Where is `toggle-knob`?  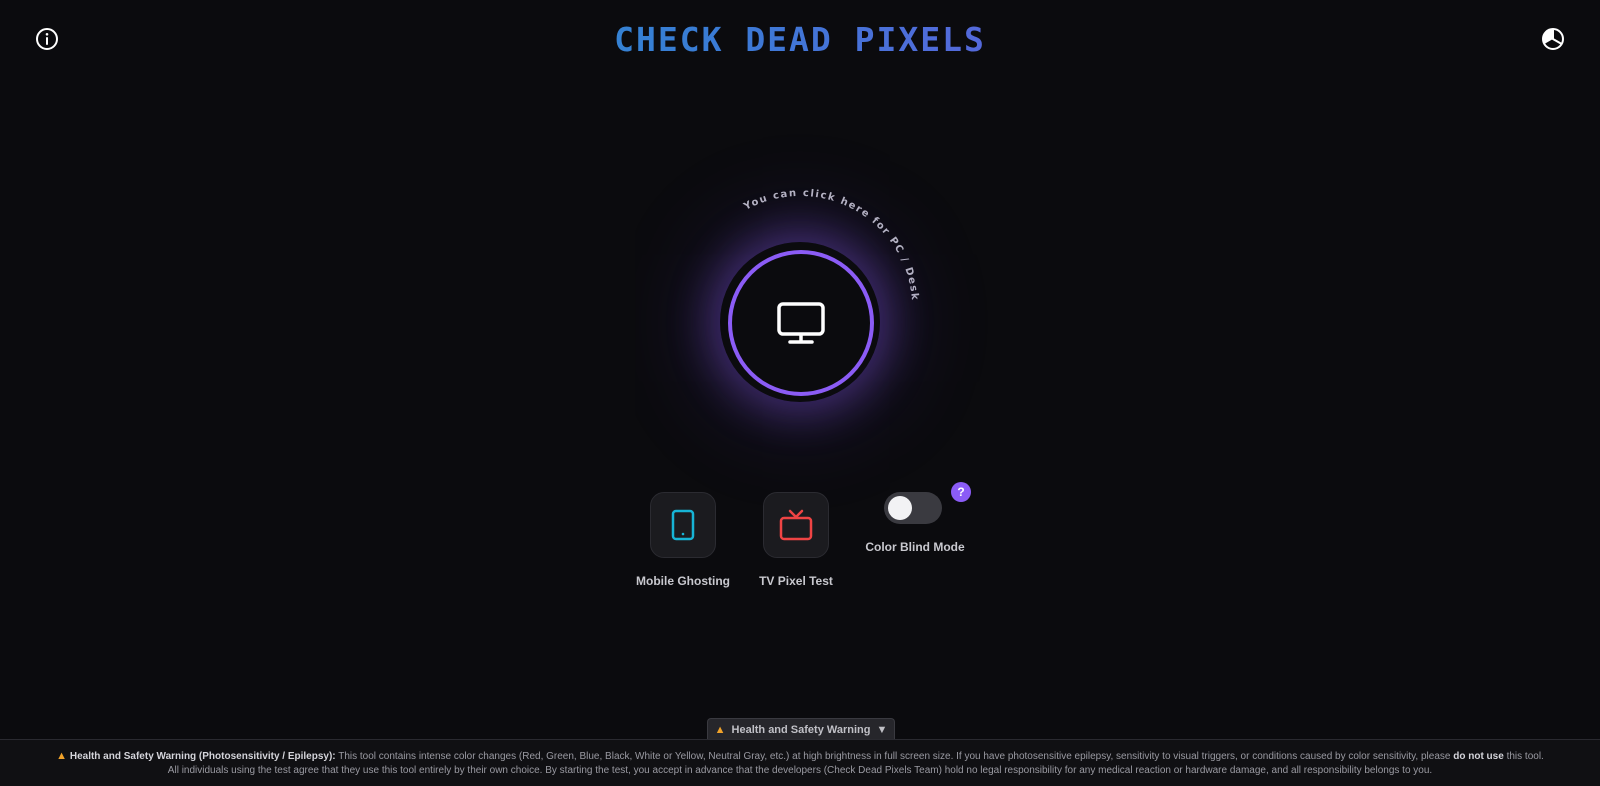 toggle-knob is located at coordinates (900, 508).